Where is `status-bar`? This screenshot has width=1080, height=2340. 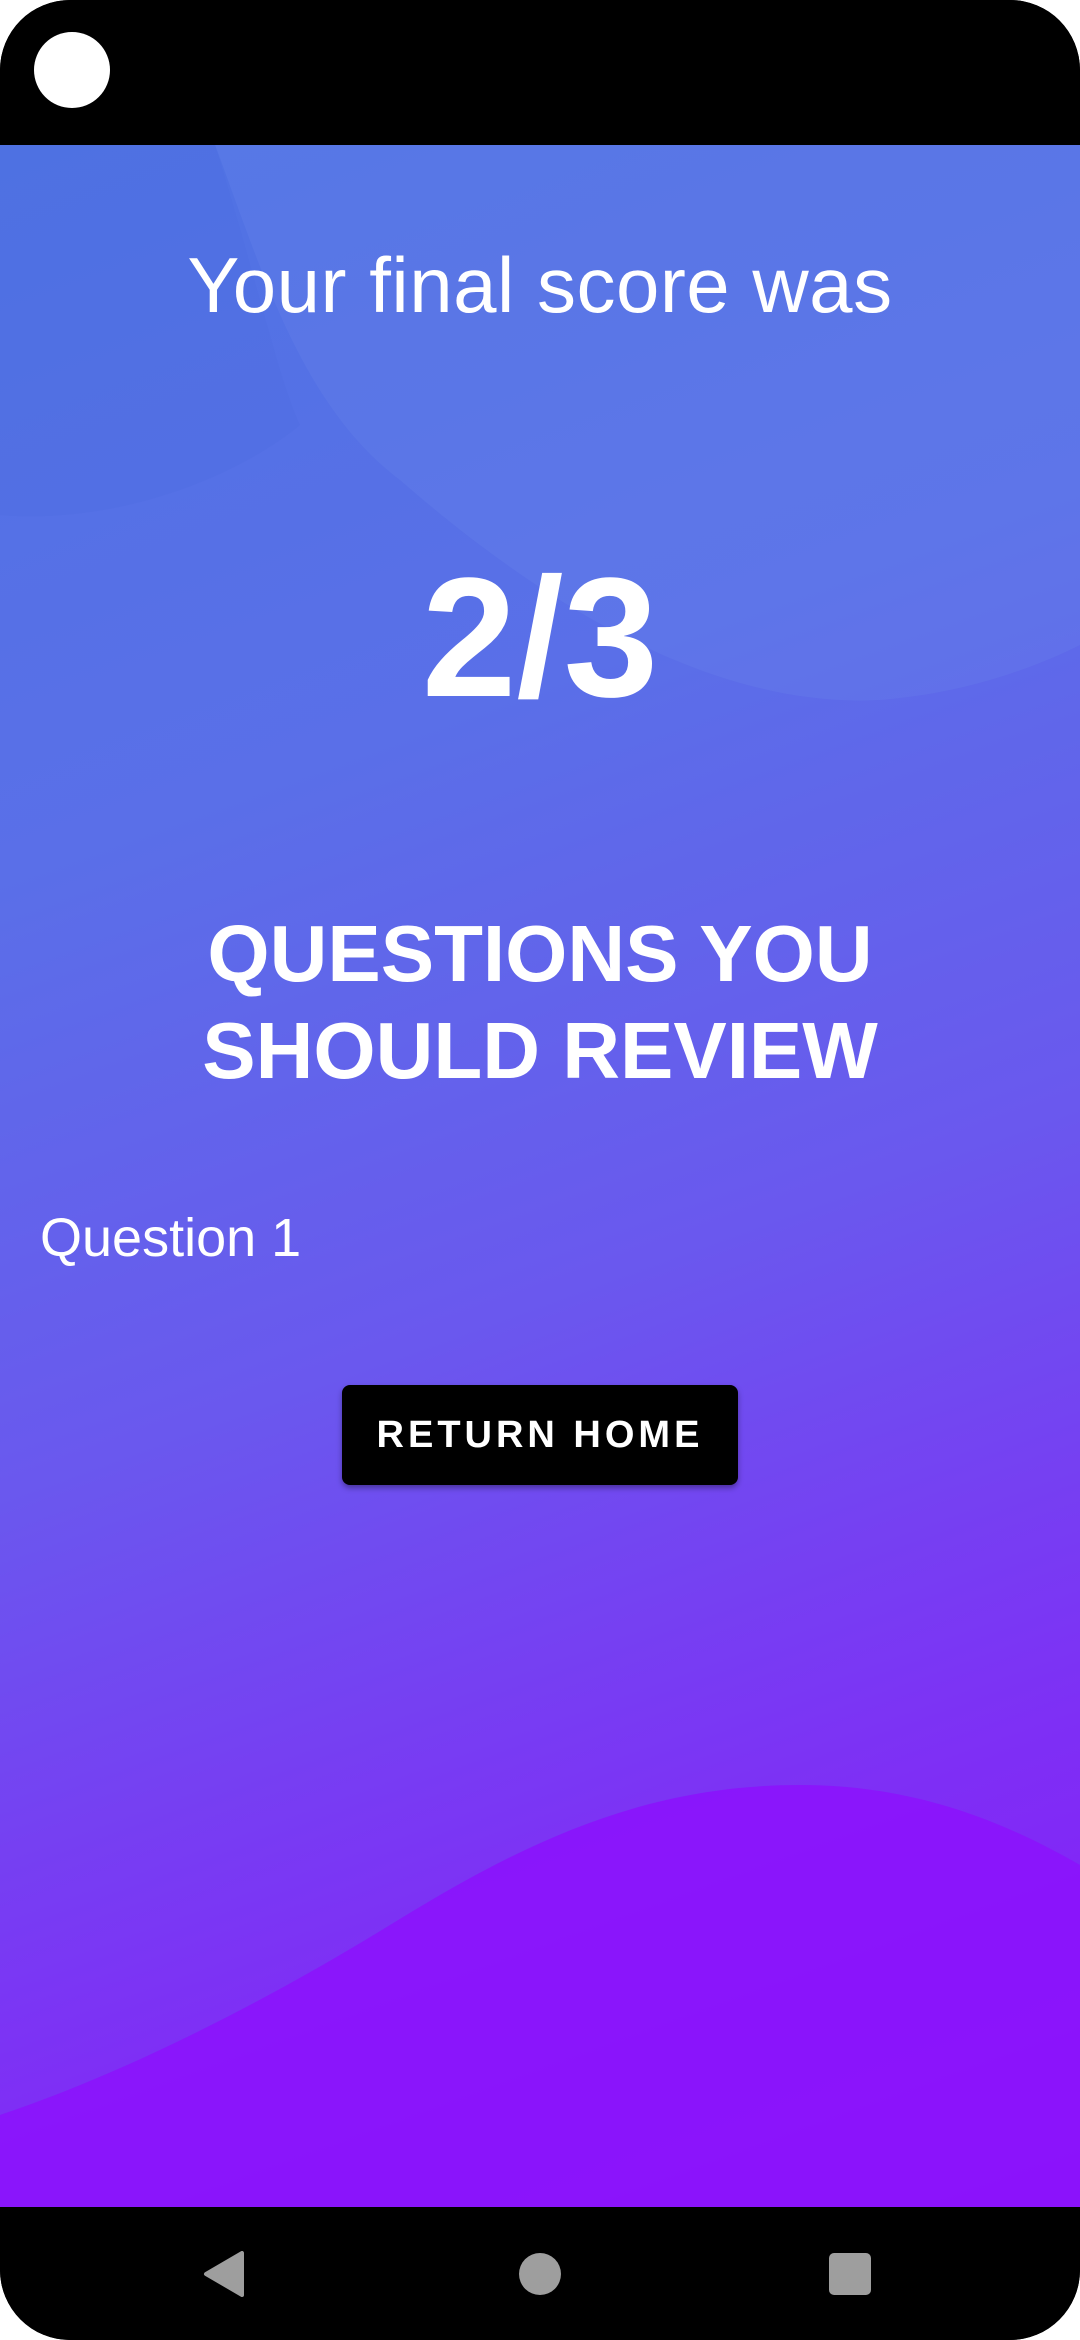 status-bar is located at coordinates (540, 72).